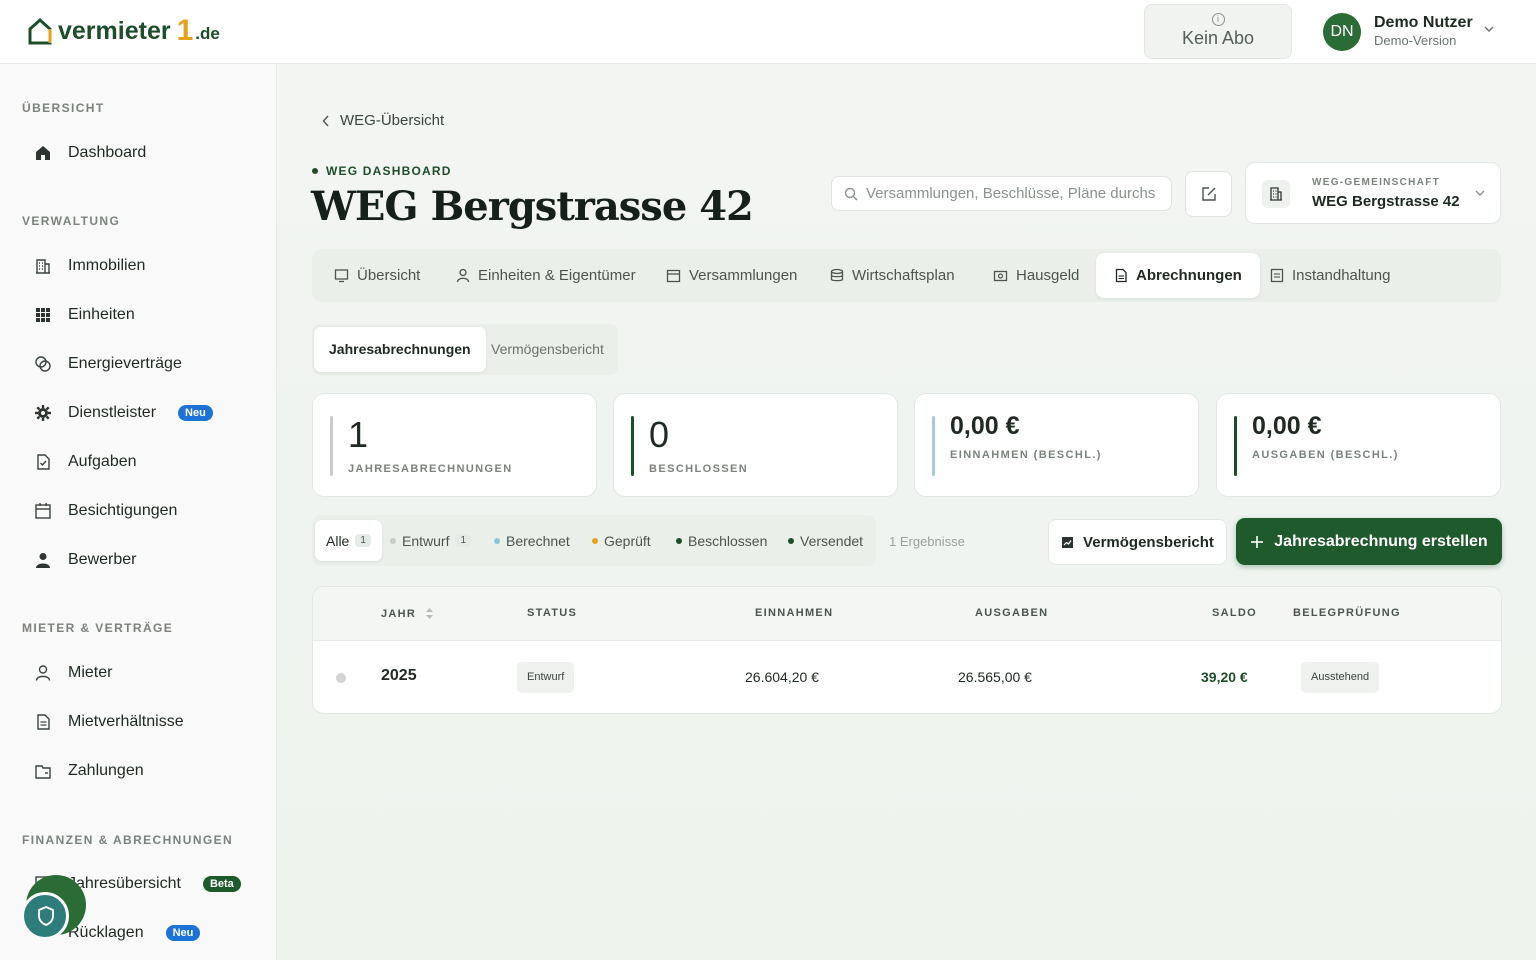 The width and height of the screenshot is (1536, 960). What do you see at coordinates (1137, 542) in the screenshot?
I see `vermoegensbericht-button: Vermögensbericht` at bounding box center [1137, 542].